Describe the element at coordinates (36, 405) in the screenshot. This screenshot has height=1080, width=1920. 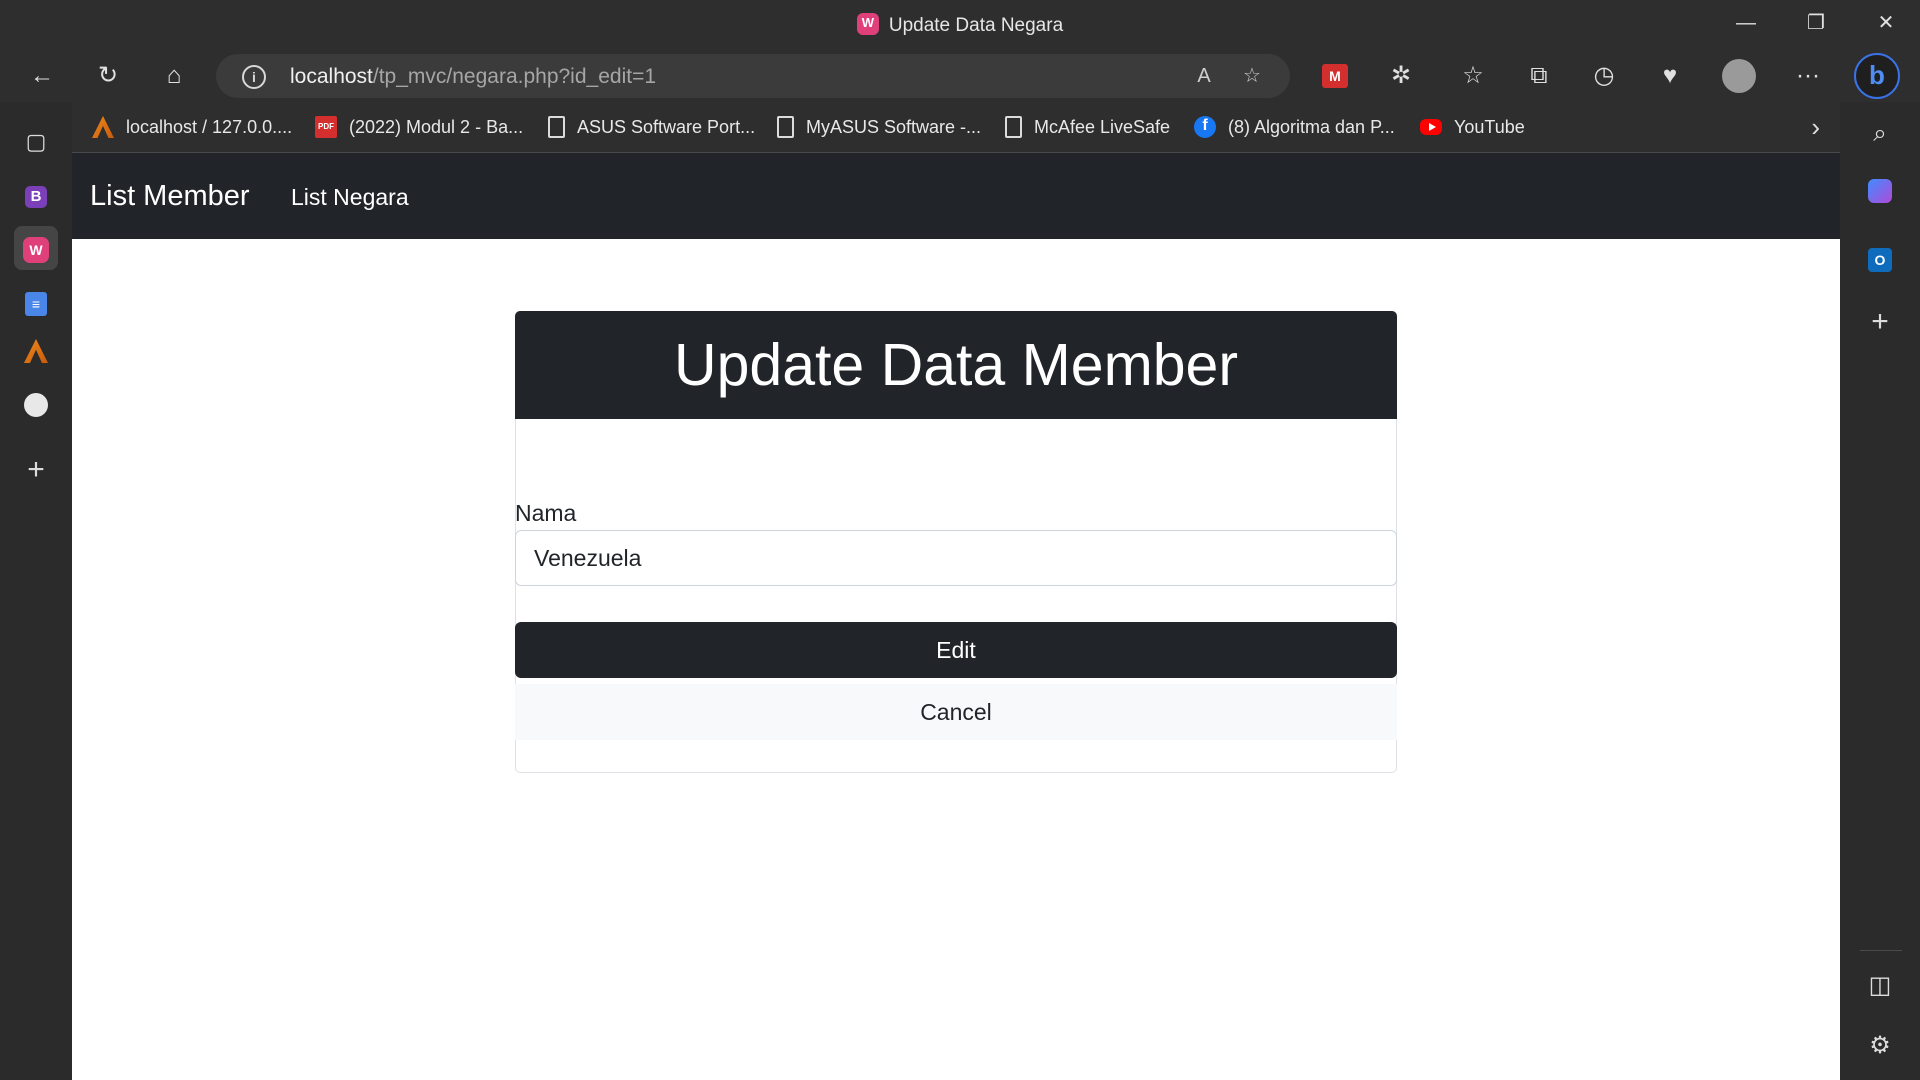
I see `github-icon` at that location.